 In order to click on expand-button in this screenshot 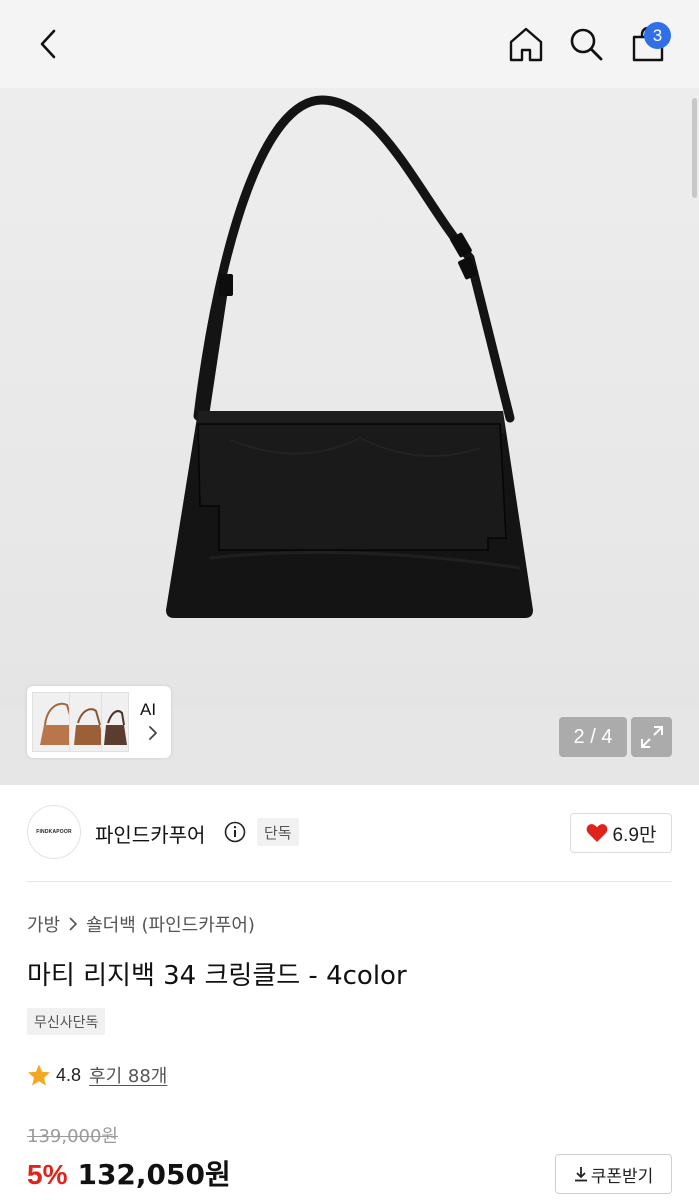, I will do `click(651, 737)`.